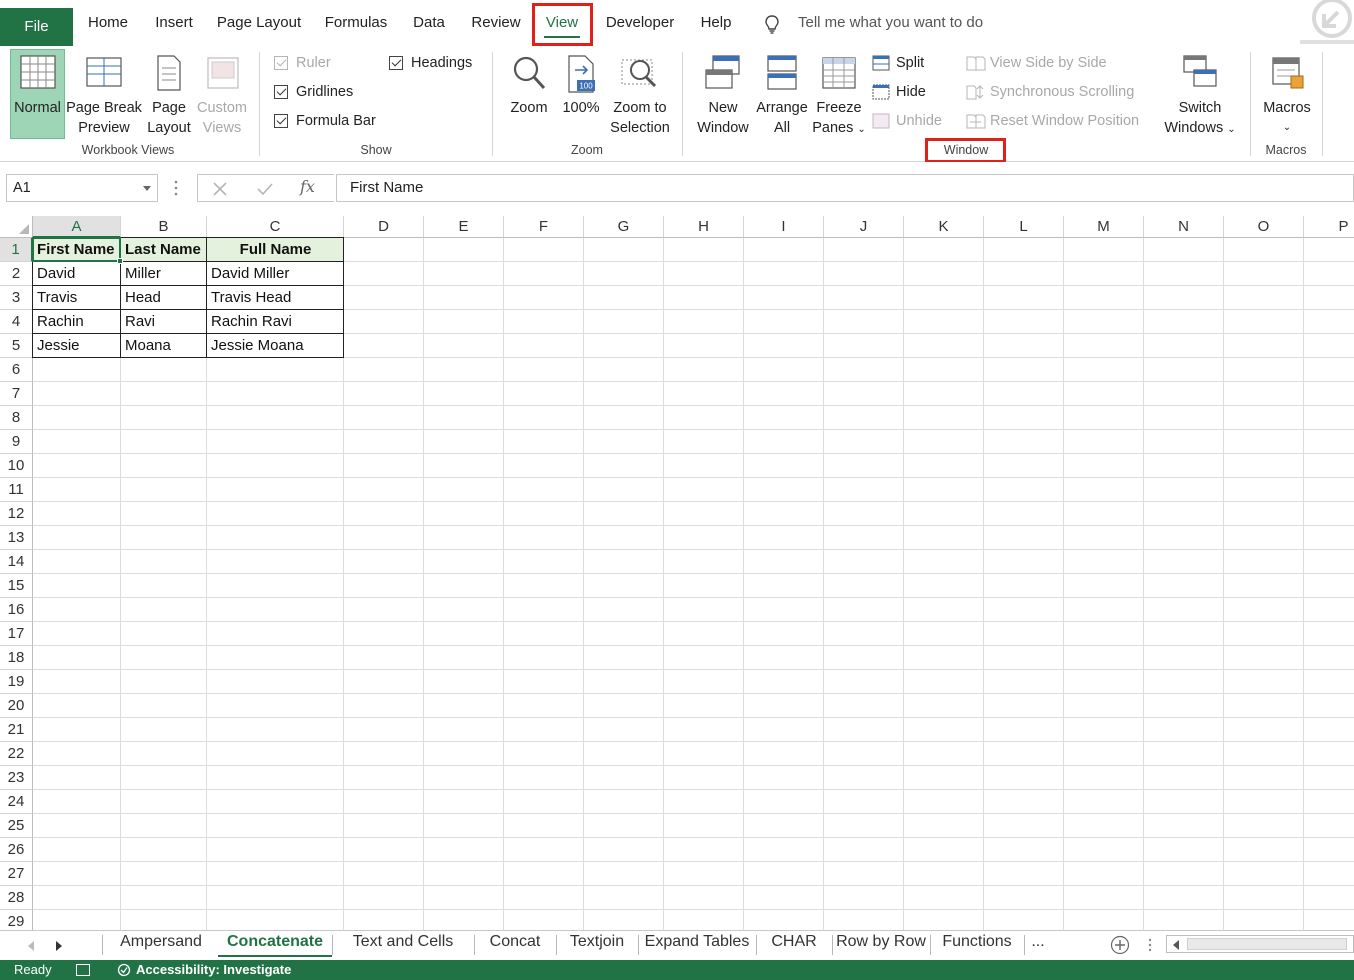  What do you see at coordinates (624, 227) in the screenshot?
I see `column-header-g: G` at bounding box center [624, 227].